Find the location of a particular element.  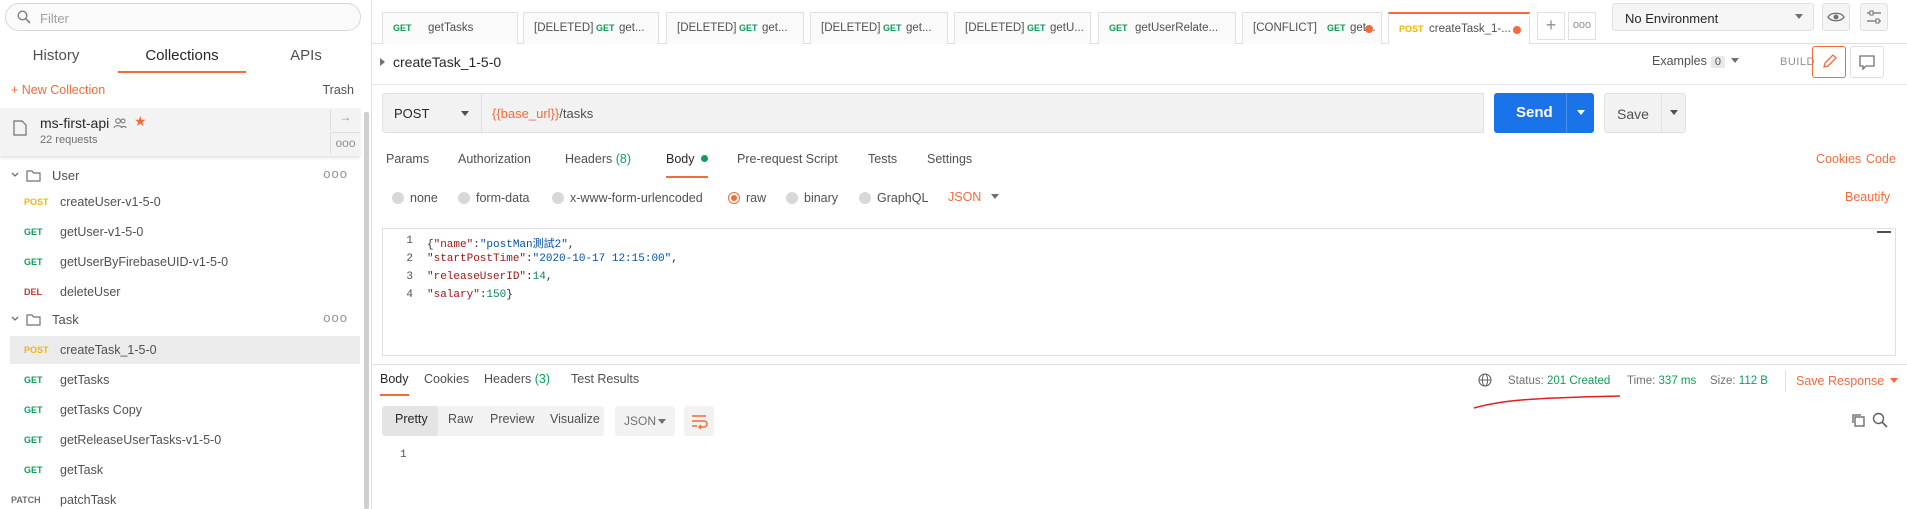

sidebar-request: GET getUser-v1-5-0 is located at coordinates (185, 232).